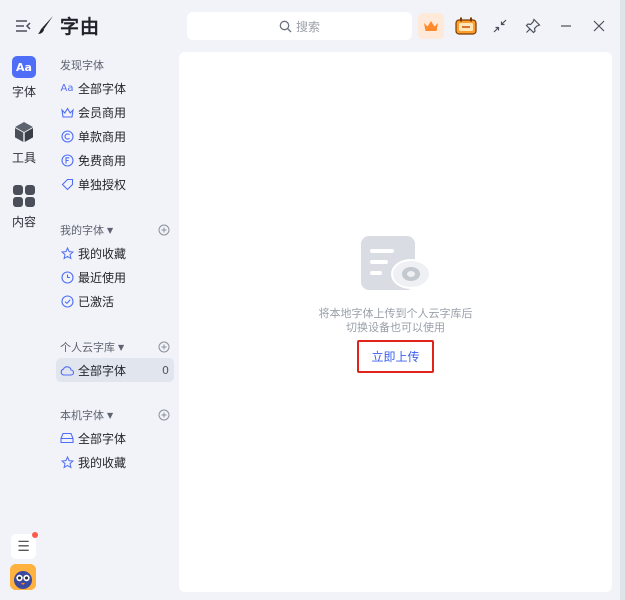 The width and height of the screenshot is (625, 600). I want to click on search-placeholder: 搜索, so click(307, 26).